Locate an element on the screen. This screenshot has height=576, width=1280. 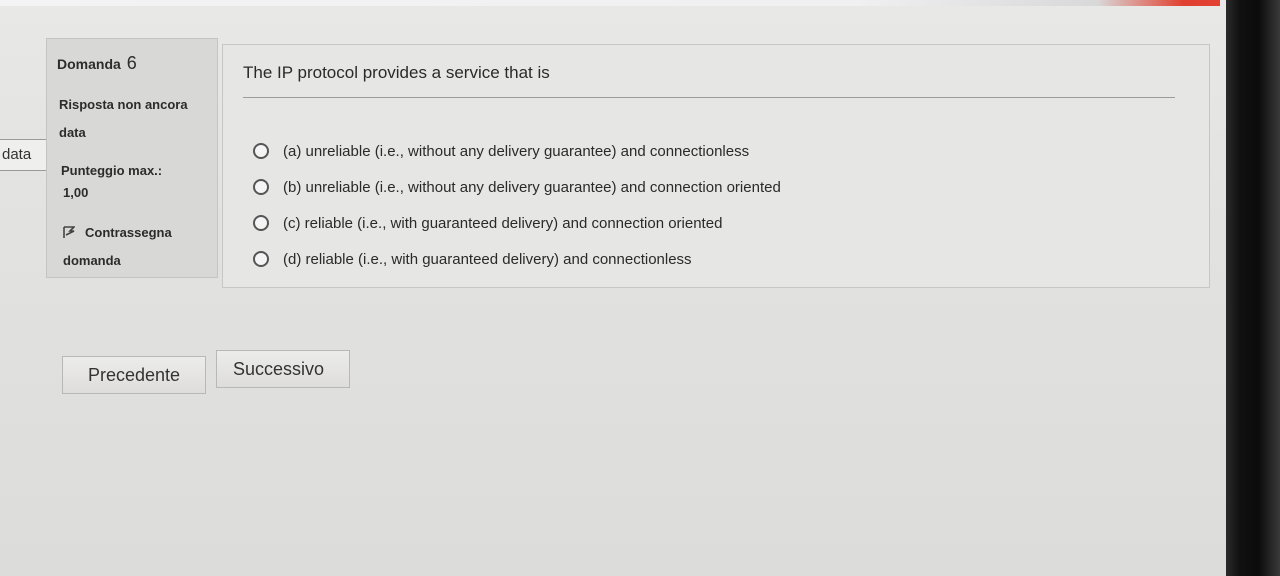
answer-status: Risposta non ancora data is located at coordinates (123, 118).